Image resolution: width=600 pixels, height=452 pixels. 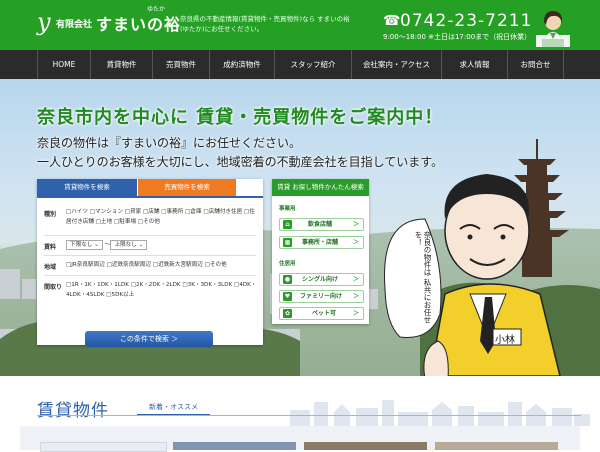 What do you see at coordinates (287, 209) in the screenshot?
I see `category-business: 事業用` at bounding box center [287, 209].